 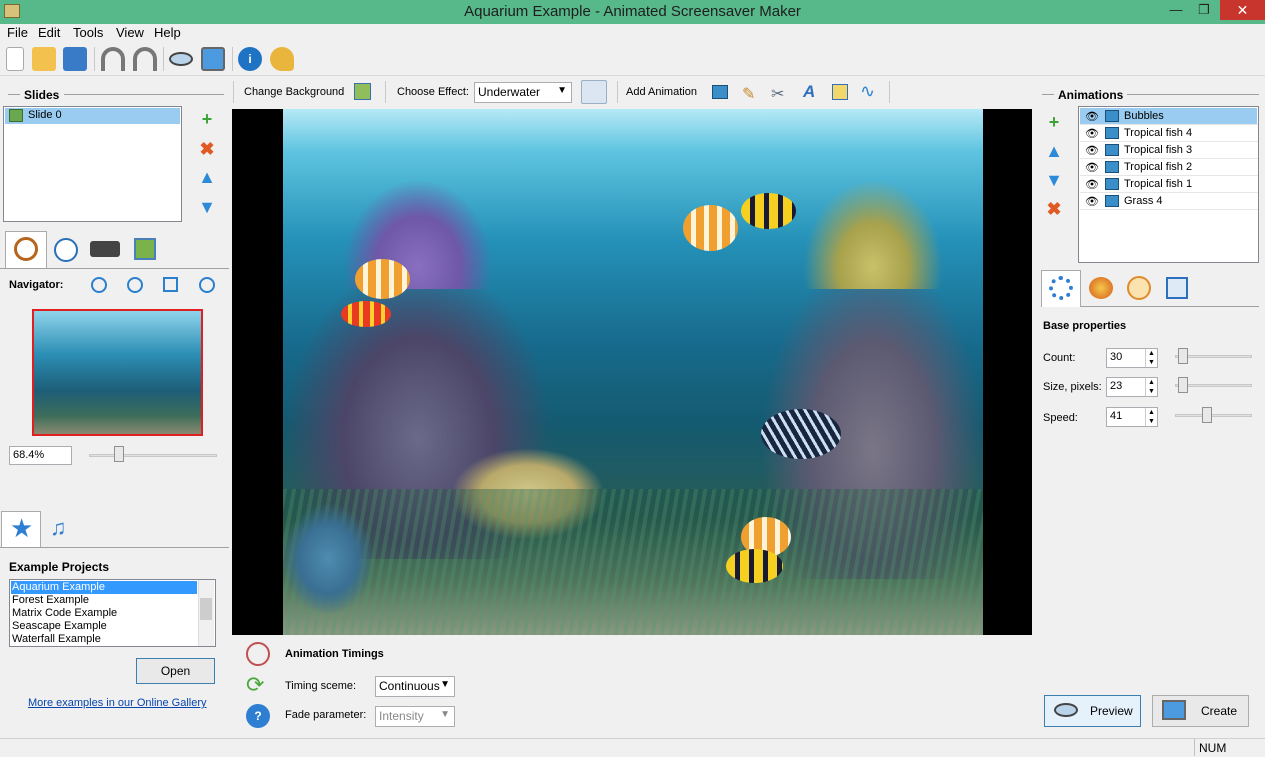 What do you see at coordinates (88, 32) in the screenshot?
I see `menu-tools: Tools` at bounding box center [88, 32].